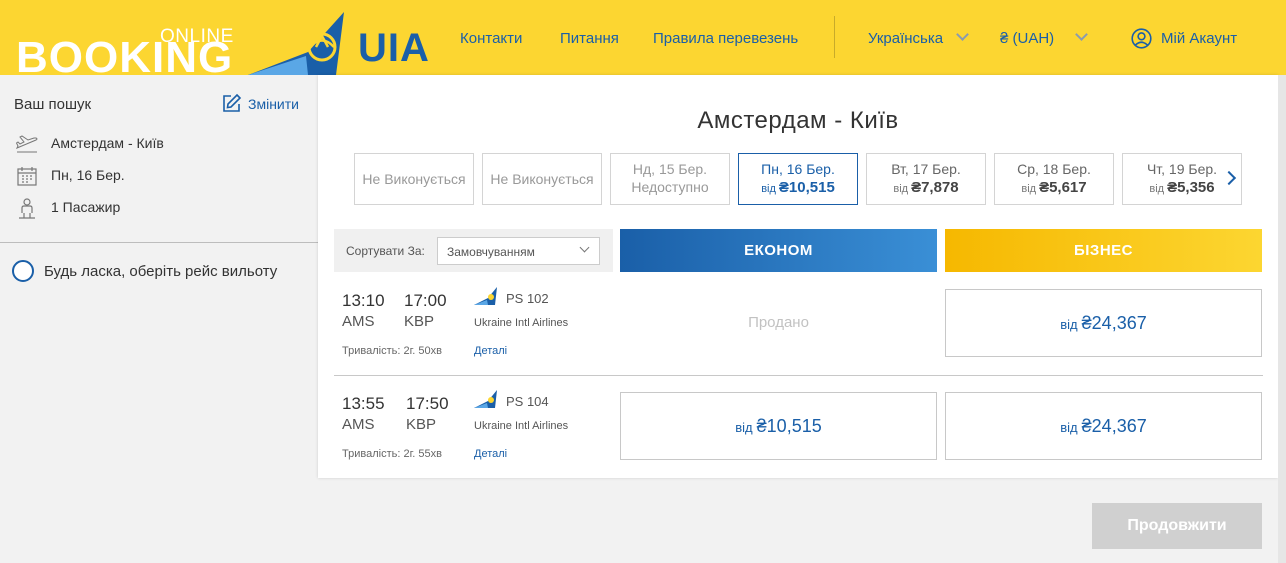 The image size is (1286, 563). I want to click on nav-contacts-link: Контакти, so click(491, 38).